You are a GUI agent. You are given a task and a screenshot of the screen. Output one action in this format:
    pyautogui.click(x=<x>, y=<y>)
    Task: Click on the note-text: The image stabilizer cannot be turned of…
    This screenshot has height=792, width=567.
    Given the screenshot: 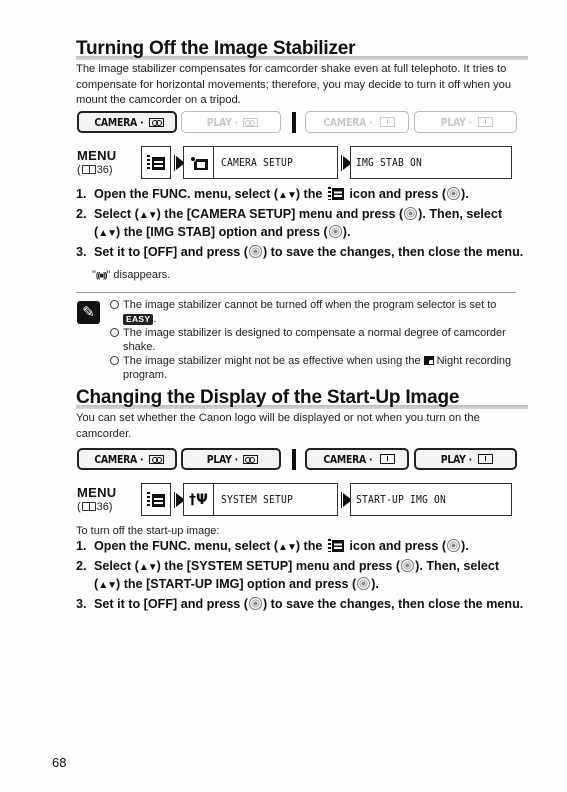 What is the action you would take?
    pyautogui.click(x=310, y=305)
    